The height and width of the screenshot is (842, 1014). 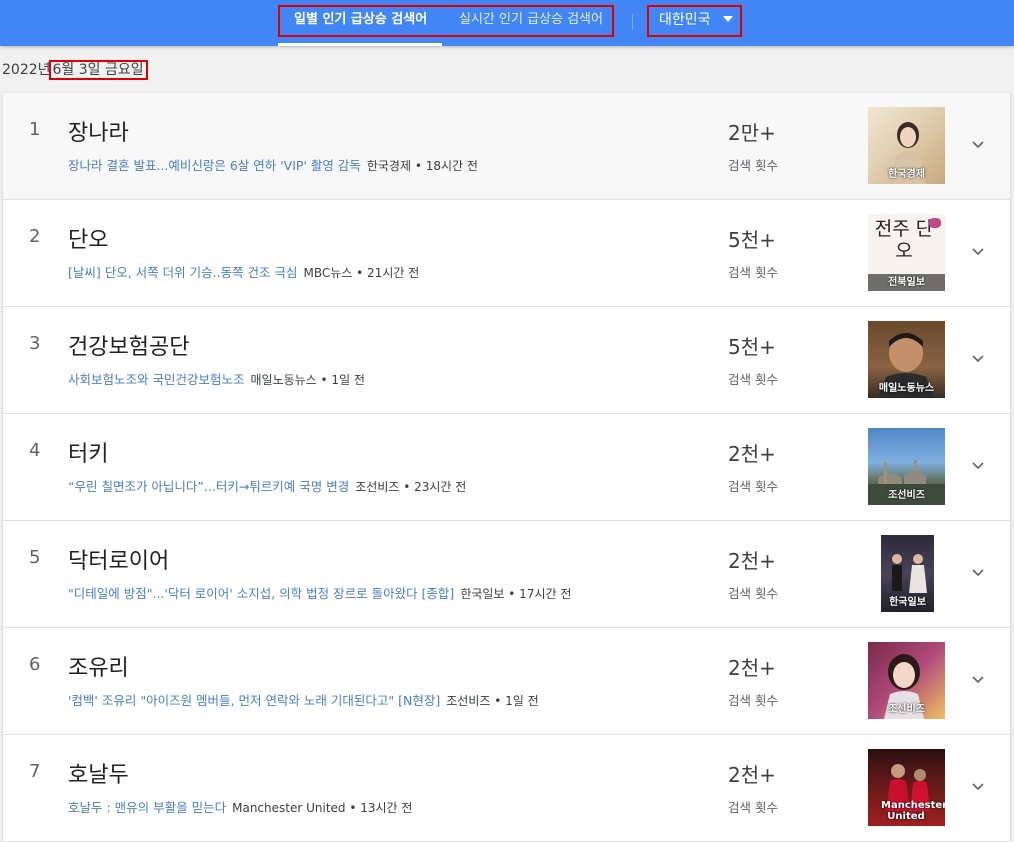 What do you see at coordinates (128, 345) in the screenshot?
I see `trend-term: 건강보험공단` at bounding box center [128, 345].